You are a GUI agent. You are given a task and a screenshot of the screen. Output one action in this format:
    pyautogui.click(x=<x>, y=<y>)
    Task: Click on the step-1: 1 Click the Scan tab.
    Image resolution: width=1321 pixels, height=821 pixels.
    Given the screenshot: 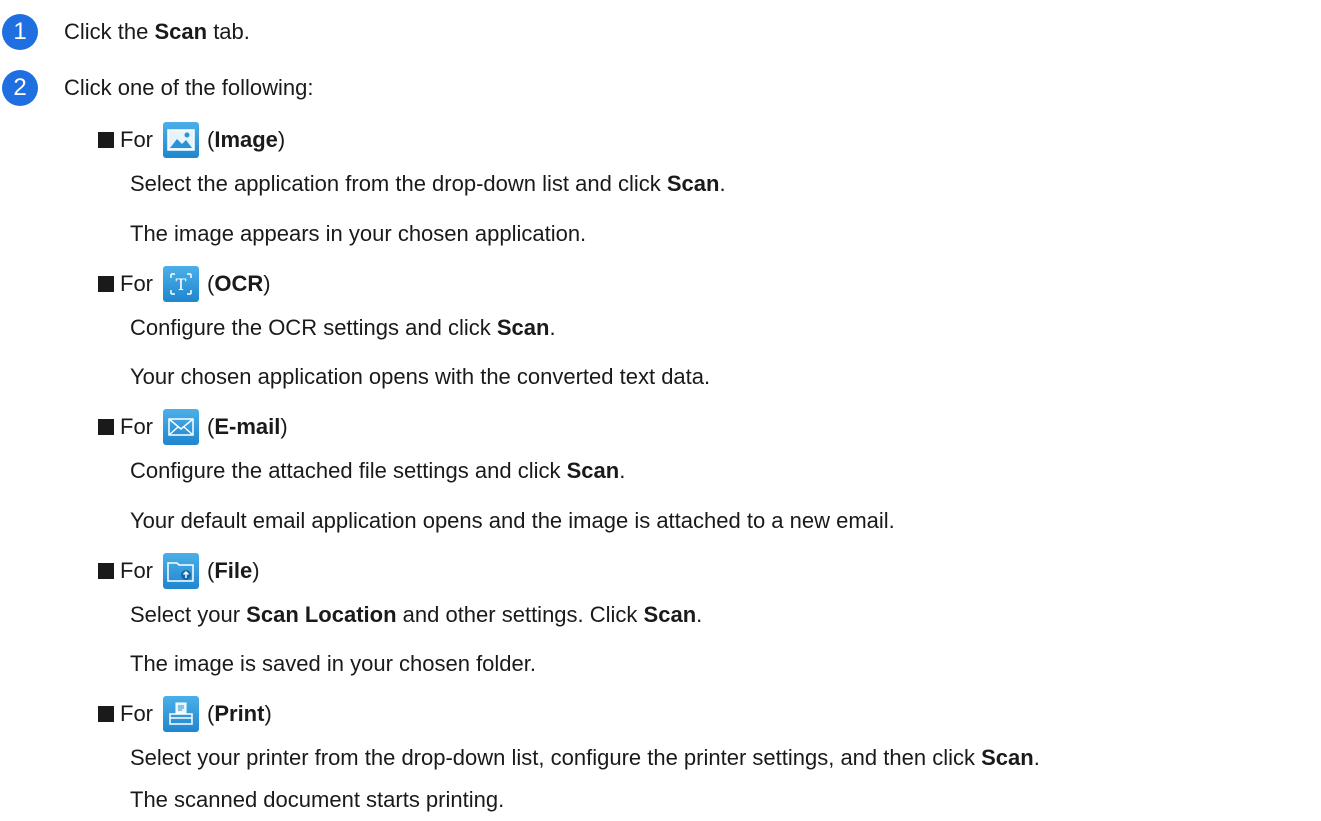 What is the action you would take?
    pyautogui.click(x=125, y=32)
    